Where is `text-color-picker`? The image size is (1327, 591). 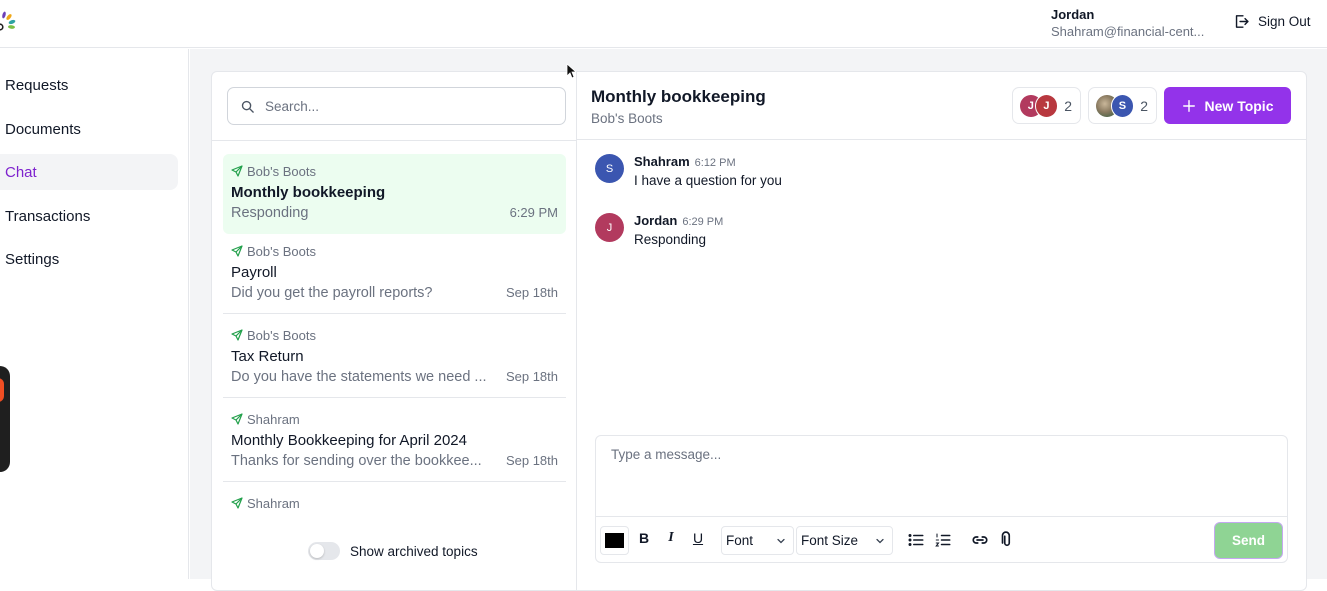 text-color-picker is located at coordinates (614, 540).